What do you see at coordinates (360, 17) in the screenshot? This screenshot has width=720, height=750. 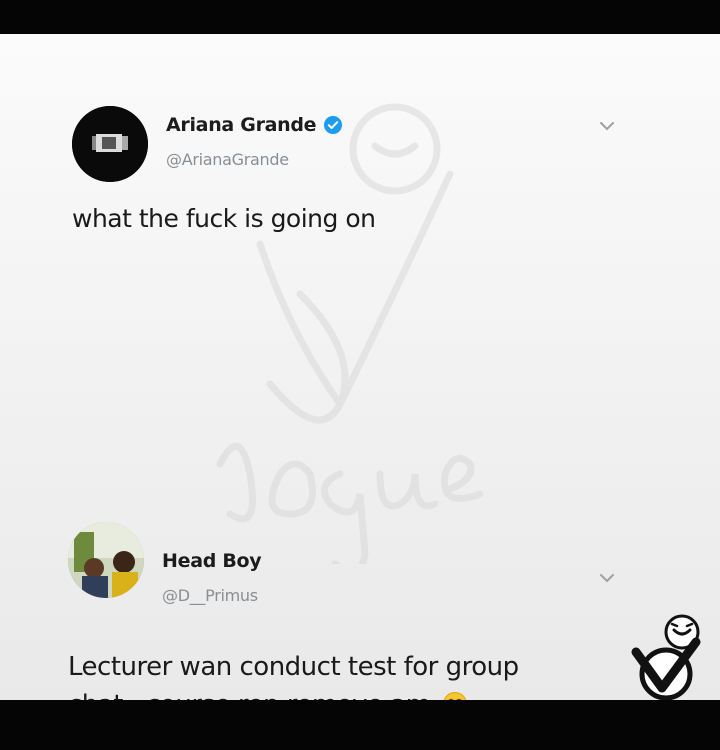 I see `top-black-bar` at bounding box center [360, 17].